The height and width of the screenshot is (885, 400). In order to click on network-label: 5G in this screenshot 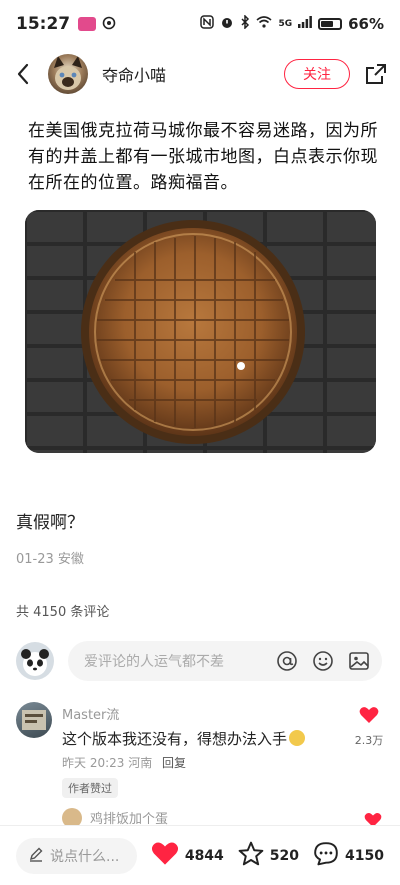, I will do `click(285, 24)`.